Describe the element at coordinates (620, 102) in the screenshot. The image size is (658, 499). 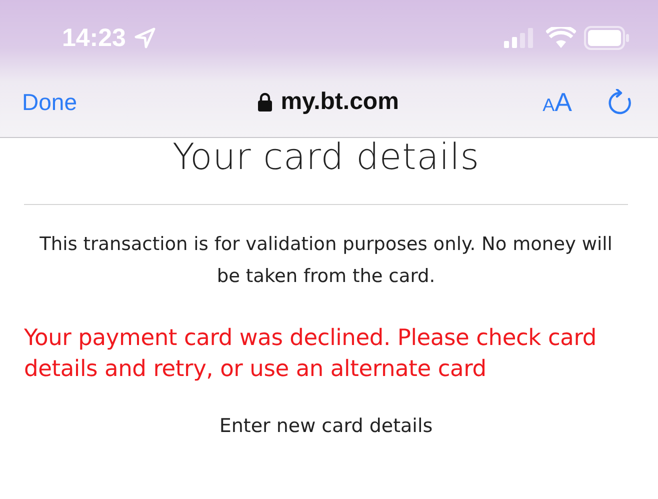
I see `reload-icon` at that location.